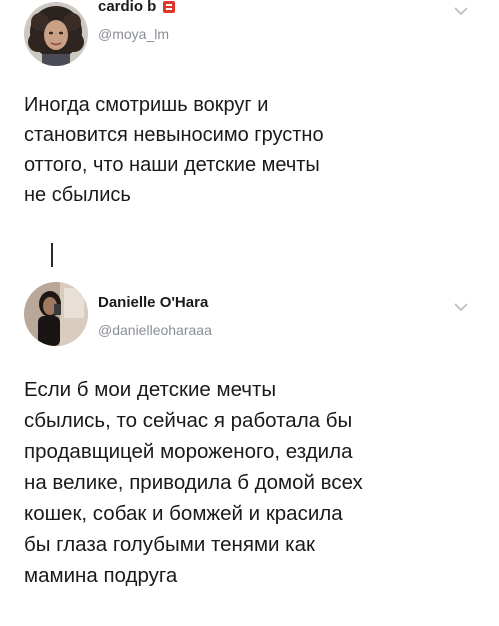 This screenshot has height=626, width=499. I want to click on user-handle: @moya_lm, so click(133, 34).